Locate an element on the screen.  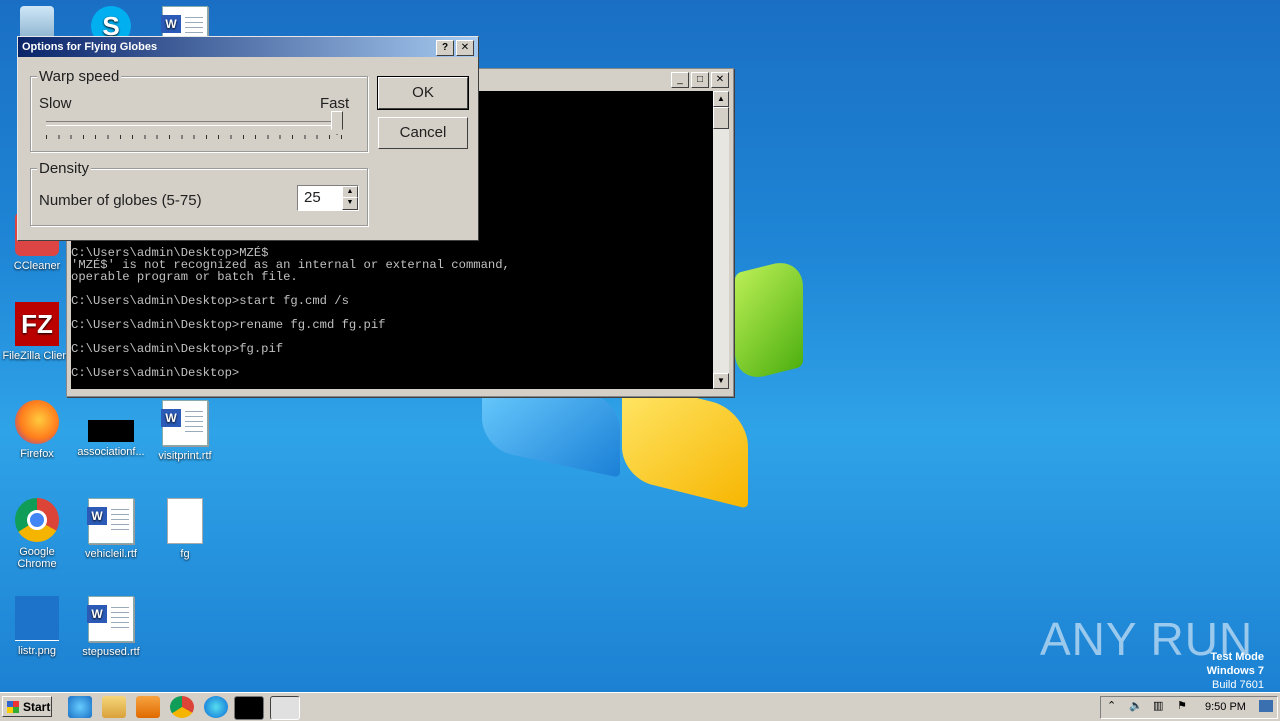
chrome-taskbar-icon is located at coordinates (182, 707).